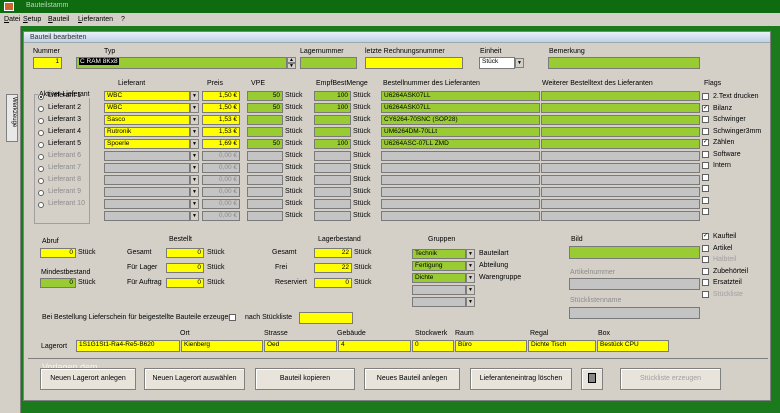  I want to click on menu-datei: Datei, so click(12, 19).